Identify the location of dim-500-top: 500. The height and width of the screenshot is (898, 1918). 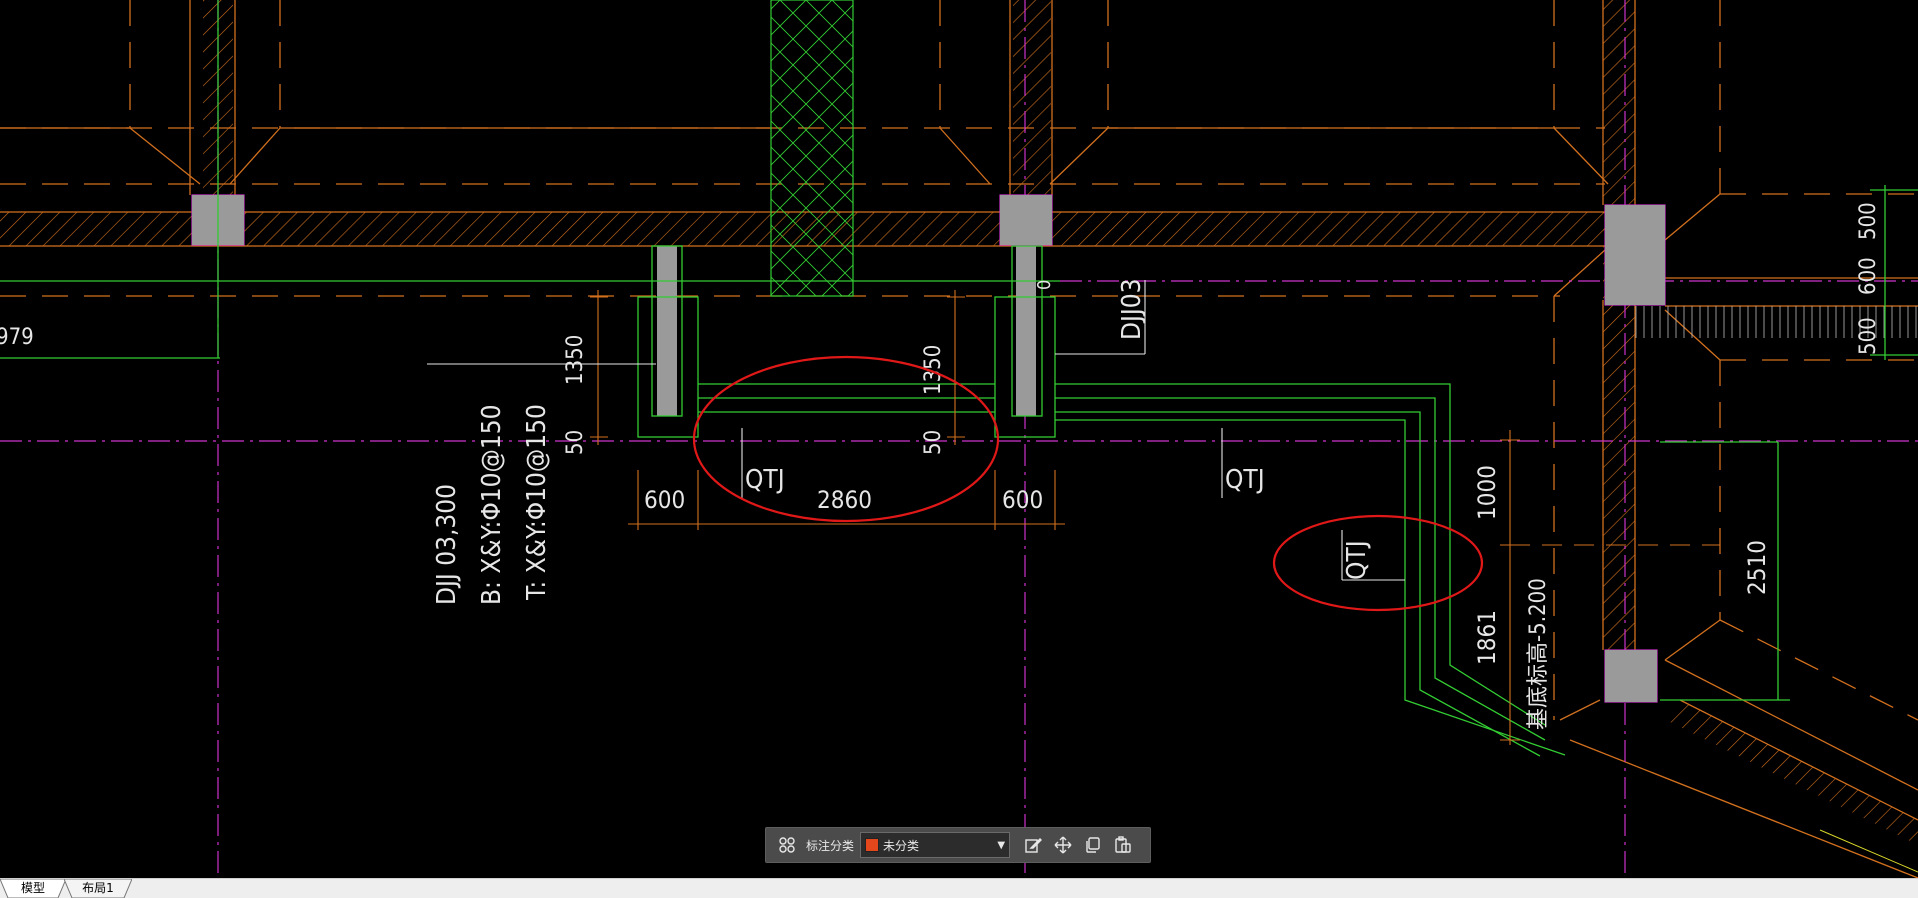
(1868, 221).